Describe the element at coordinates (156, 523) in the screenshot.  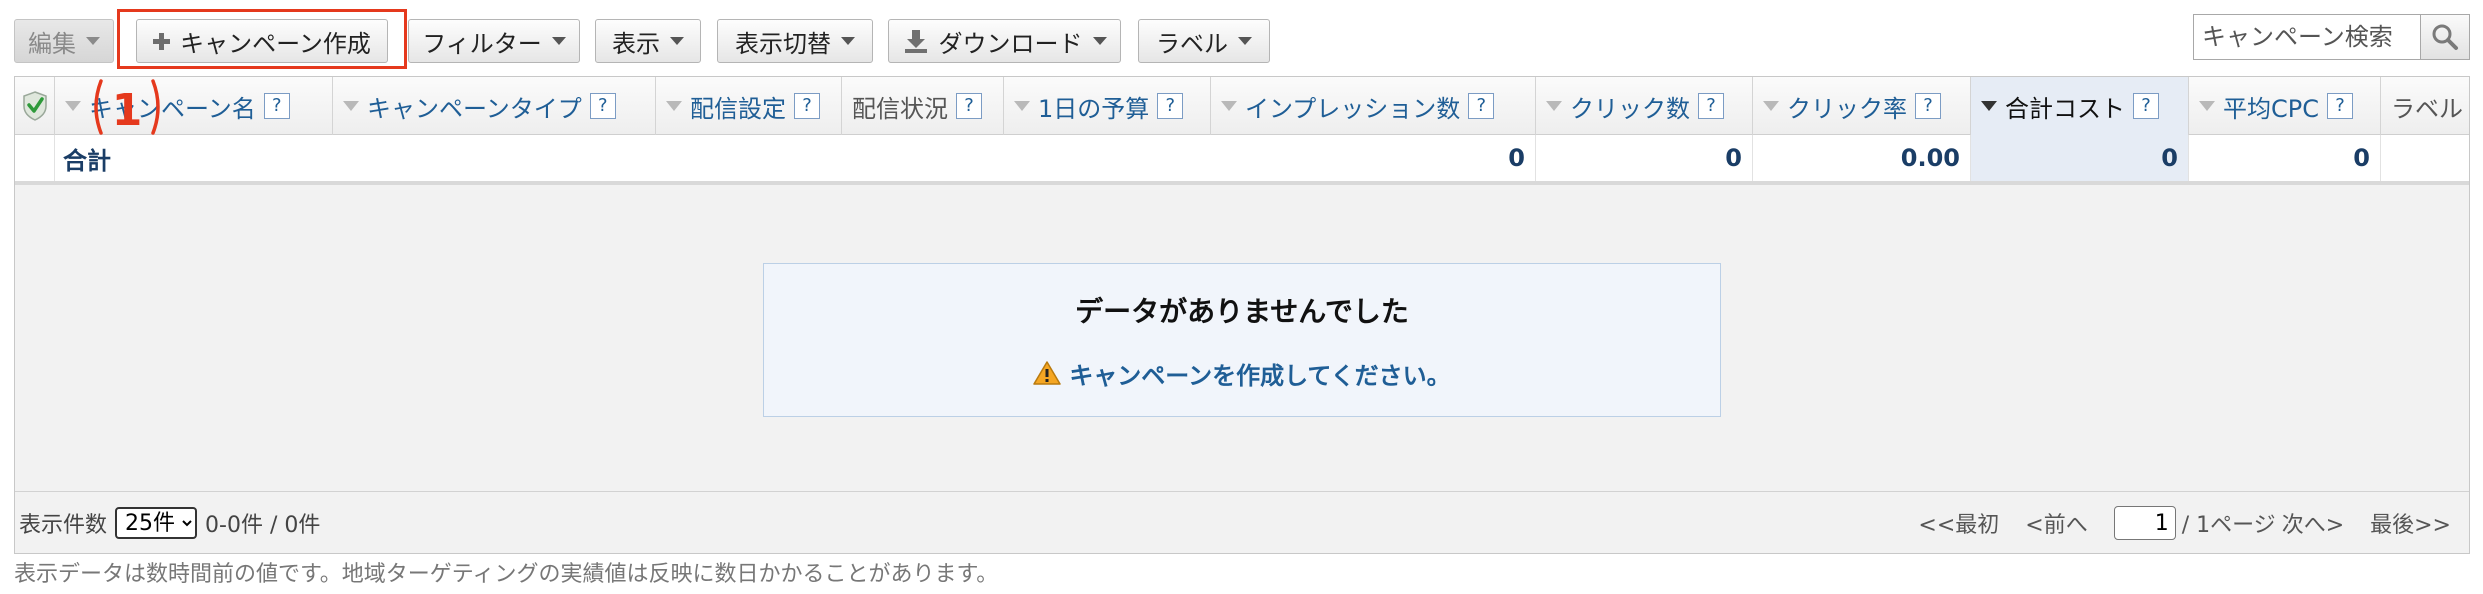
I see `page-size-select: 25件` at that location.